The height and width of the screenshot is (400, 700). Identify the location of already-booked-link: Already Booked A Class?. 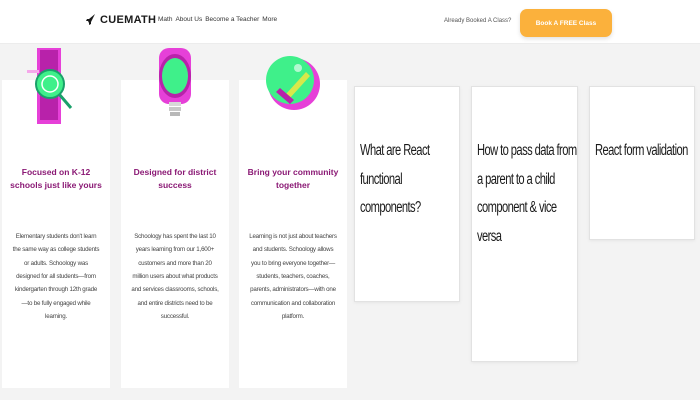
(477, 21).